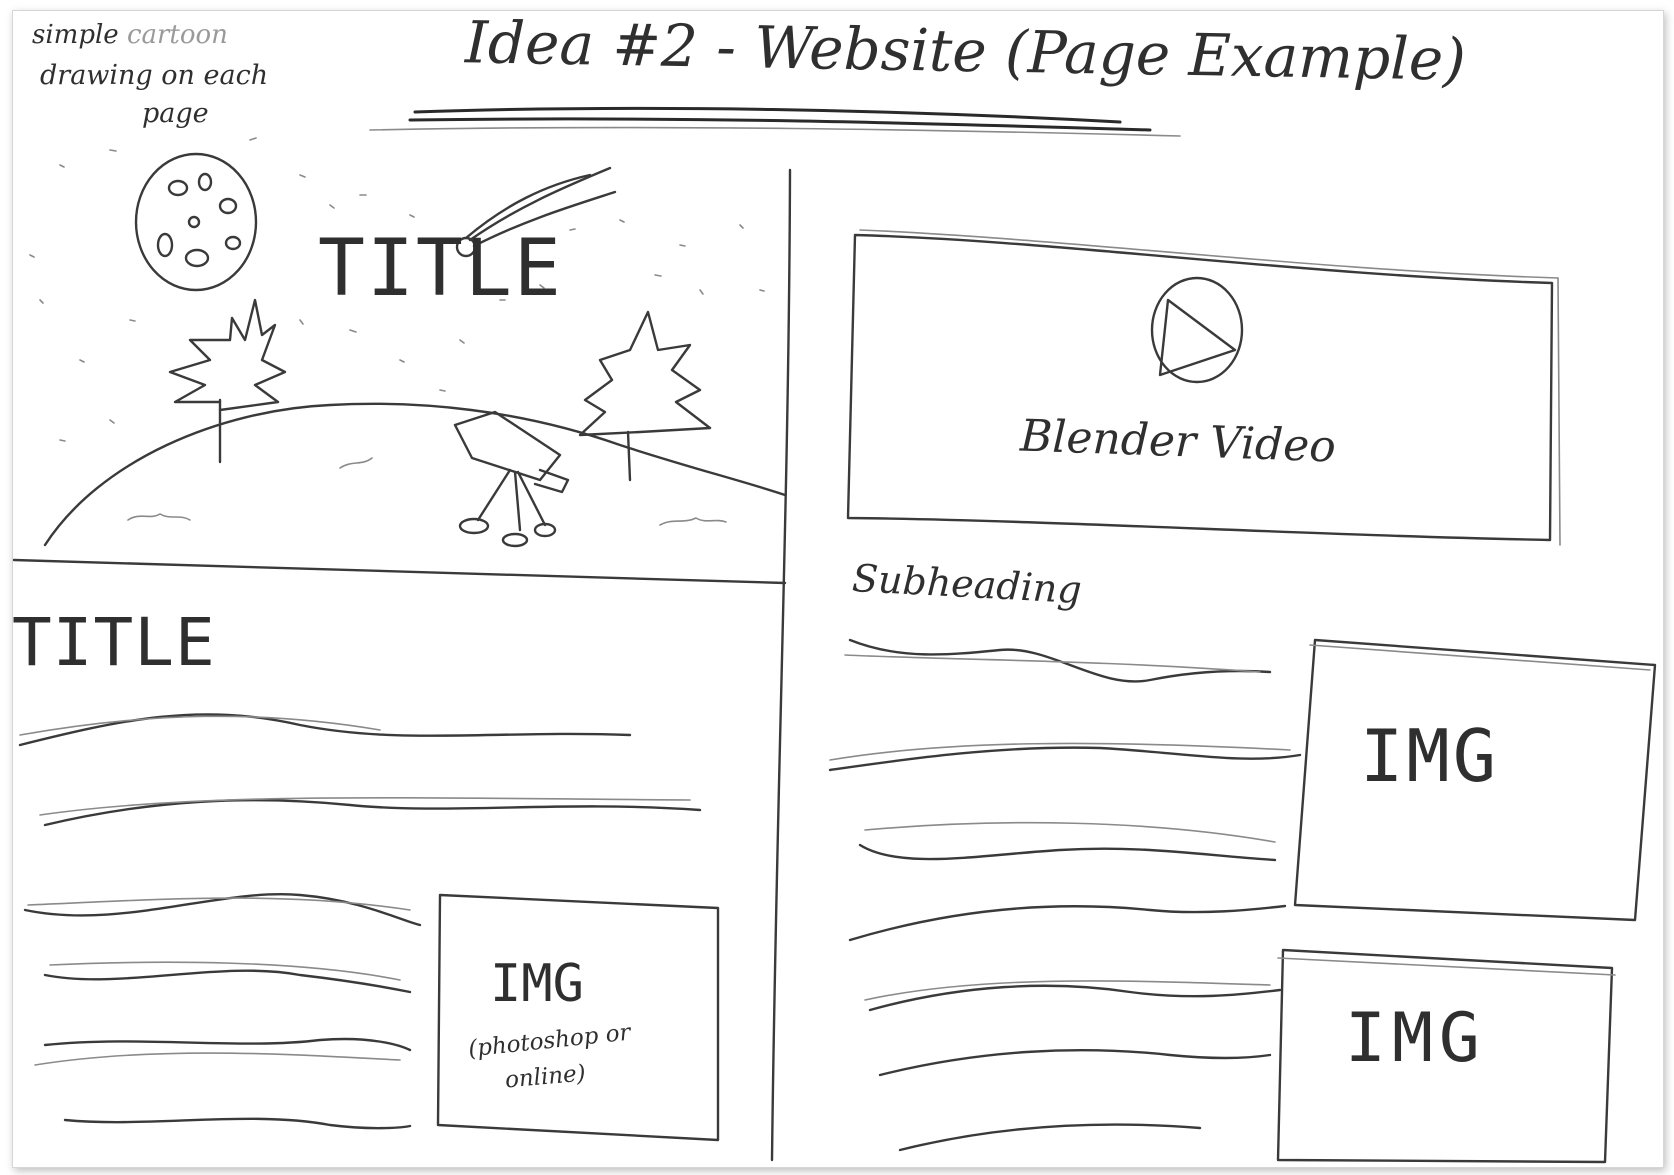 This screenshot has height=1175, width=1674. I want to click on annotation-word-faint: cartoon, so click(177, 35).